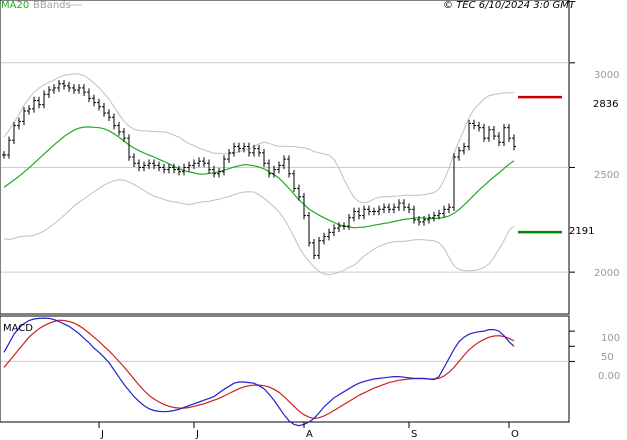 Image resolution: width=627 pixels, height=440 pixels. I want to click on copyright-timestamp: © TEC 6/10/2024 3:0 GMT, so click(509, 5).